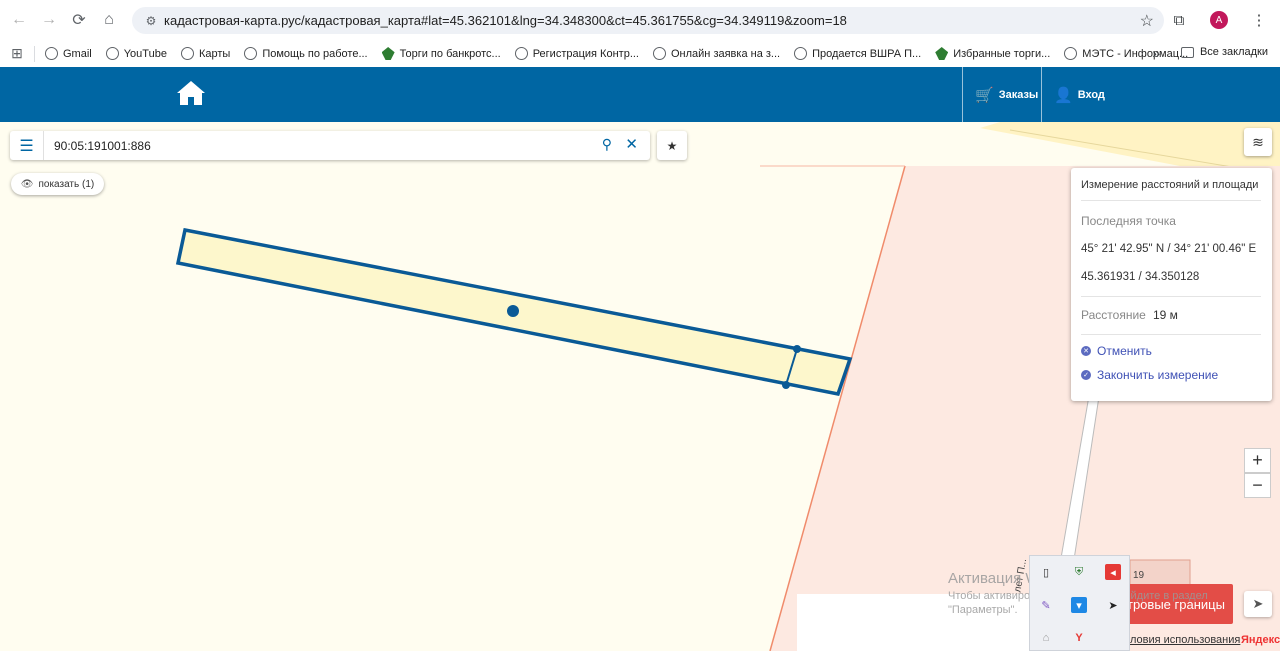 Image resolution: width=1280 pixels, height=651 pixels. Describe the element at coordinates (1260, 640) in the screenshot. I see `yandex-logo: Яндекс` at that location.